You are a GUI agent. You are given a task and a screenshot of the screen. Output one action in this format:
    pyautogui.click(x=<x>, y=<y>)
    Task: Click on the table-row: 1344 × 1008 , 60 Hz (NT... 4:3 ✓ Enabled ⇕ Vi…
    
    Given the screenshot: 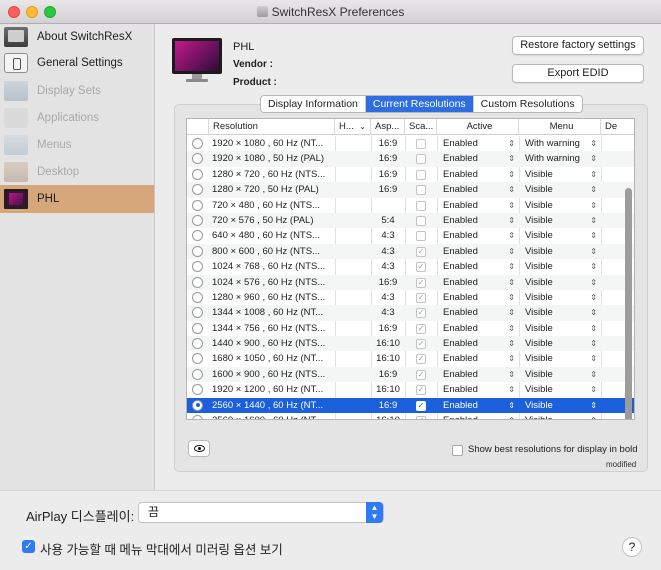 What is the action you would take?
    pyautogui.click(x=410, y=313)
    